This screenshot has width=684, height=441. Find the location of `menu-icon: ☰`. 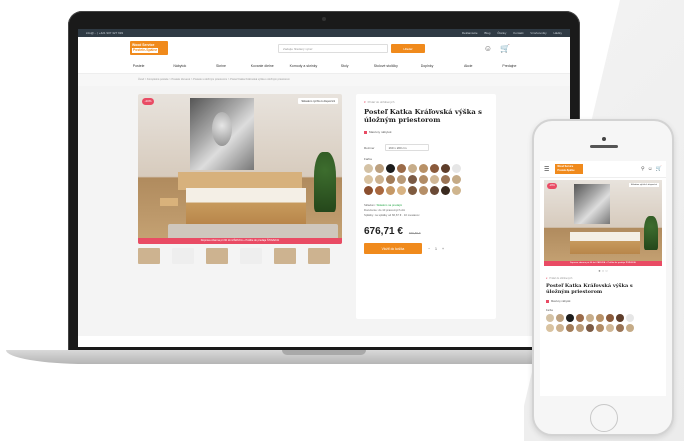

menu-icon: ☰ is located at coordinates (546, 169).